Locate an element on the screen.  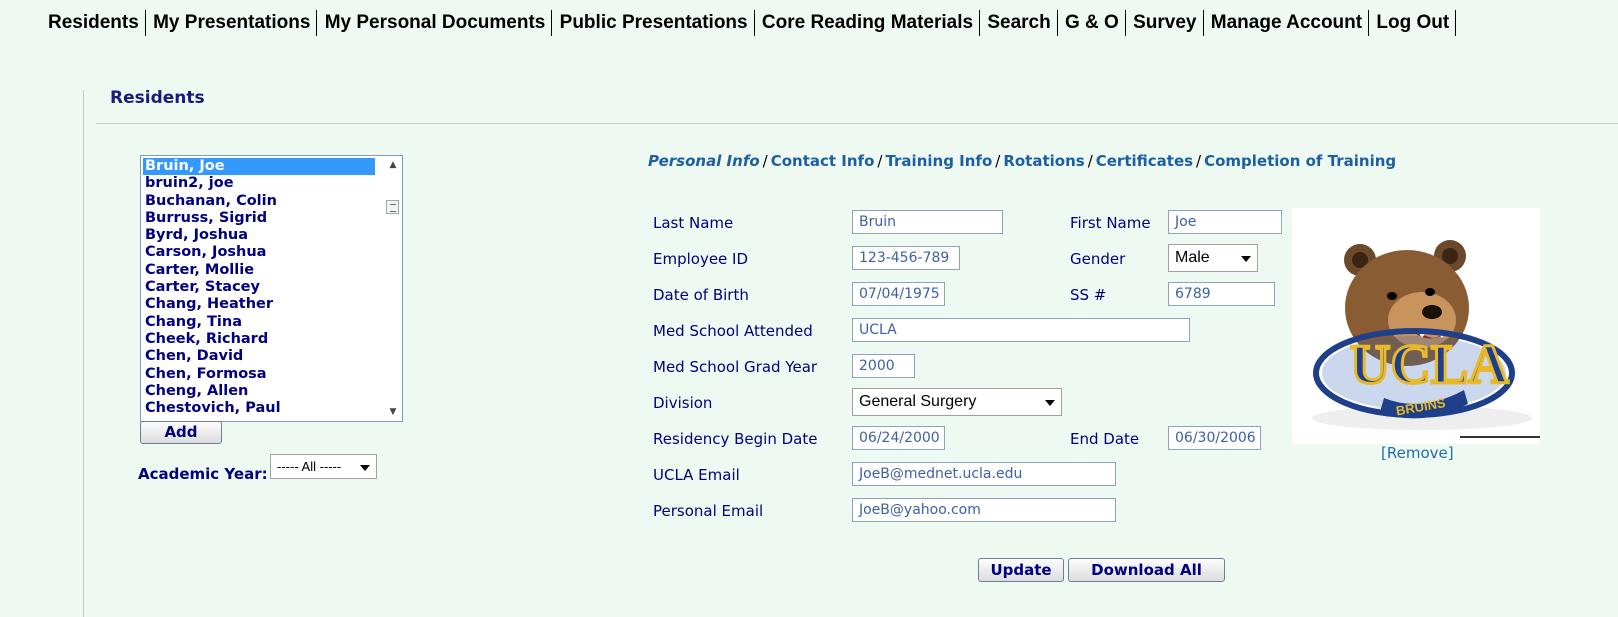
division-select: General Surgery is located at coordinates (957, 402).